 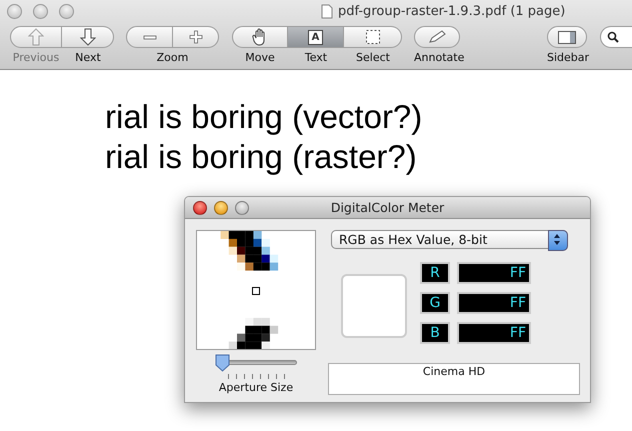 I want to click on color-swatch, so click(x=374, y=306).